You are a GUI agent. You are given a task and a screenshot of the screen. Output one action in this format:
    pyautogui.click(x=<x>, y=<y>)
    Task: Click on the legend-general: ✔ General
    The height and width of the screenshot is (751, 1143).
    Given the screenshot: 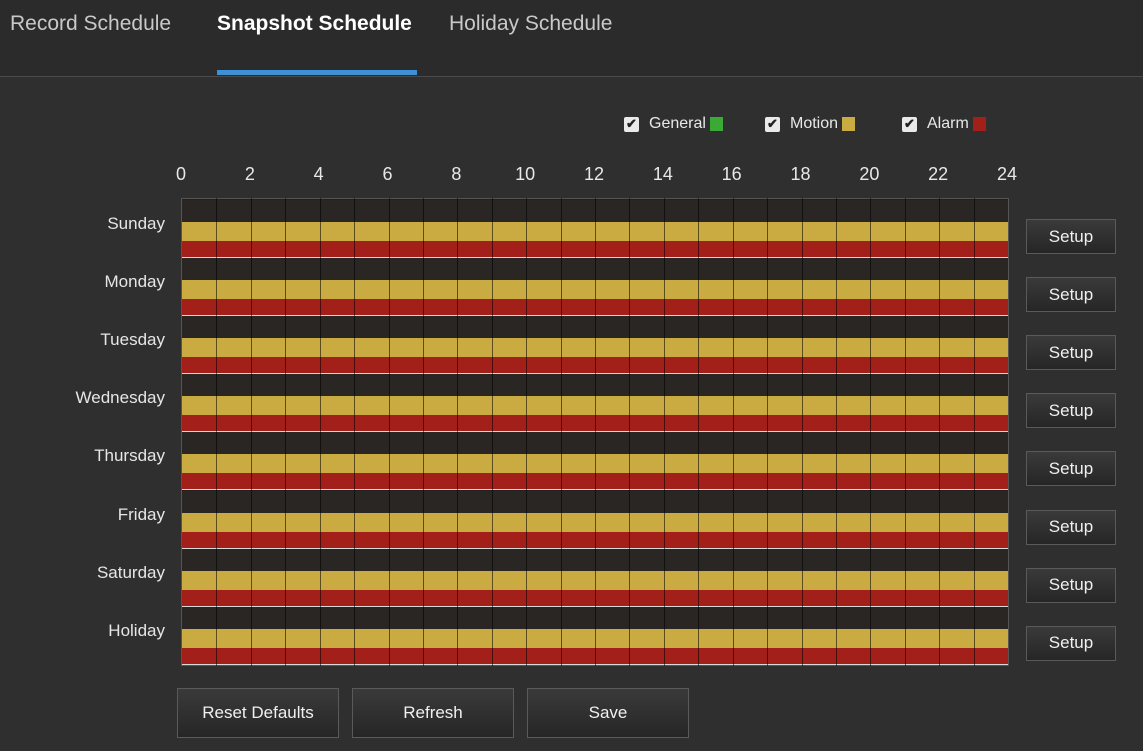 What is the action you would take?
    pyautogui.click(x=673, y=124)
    